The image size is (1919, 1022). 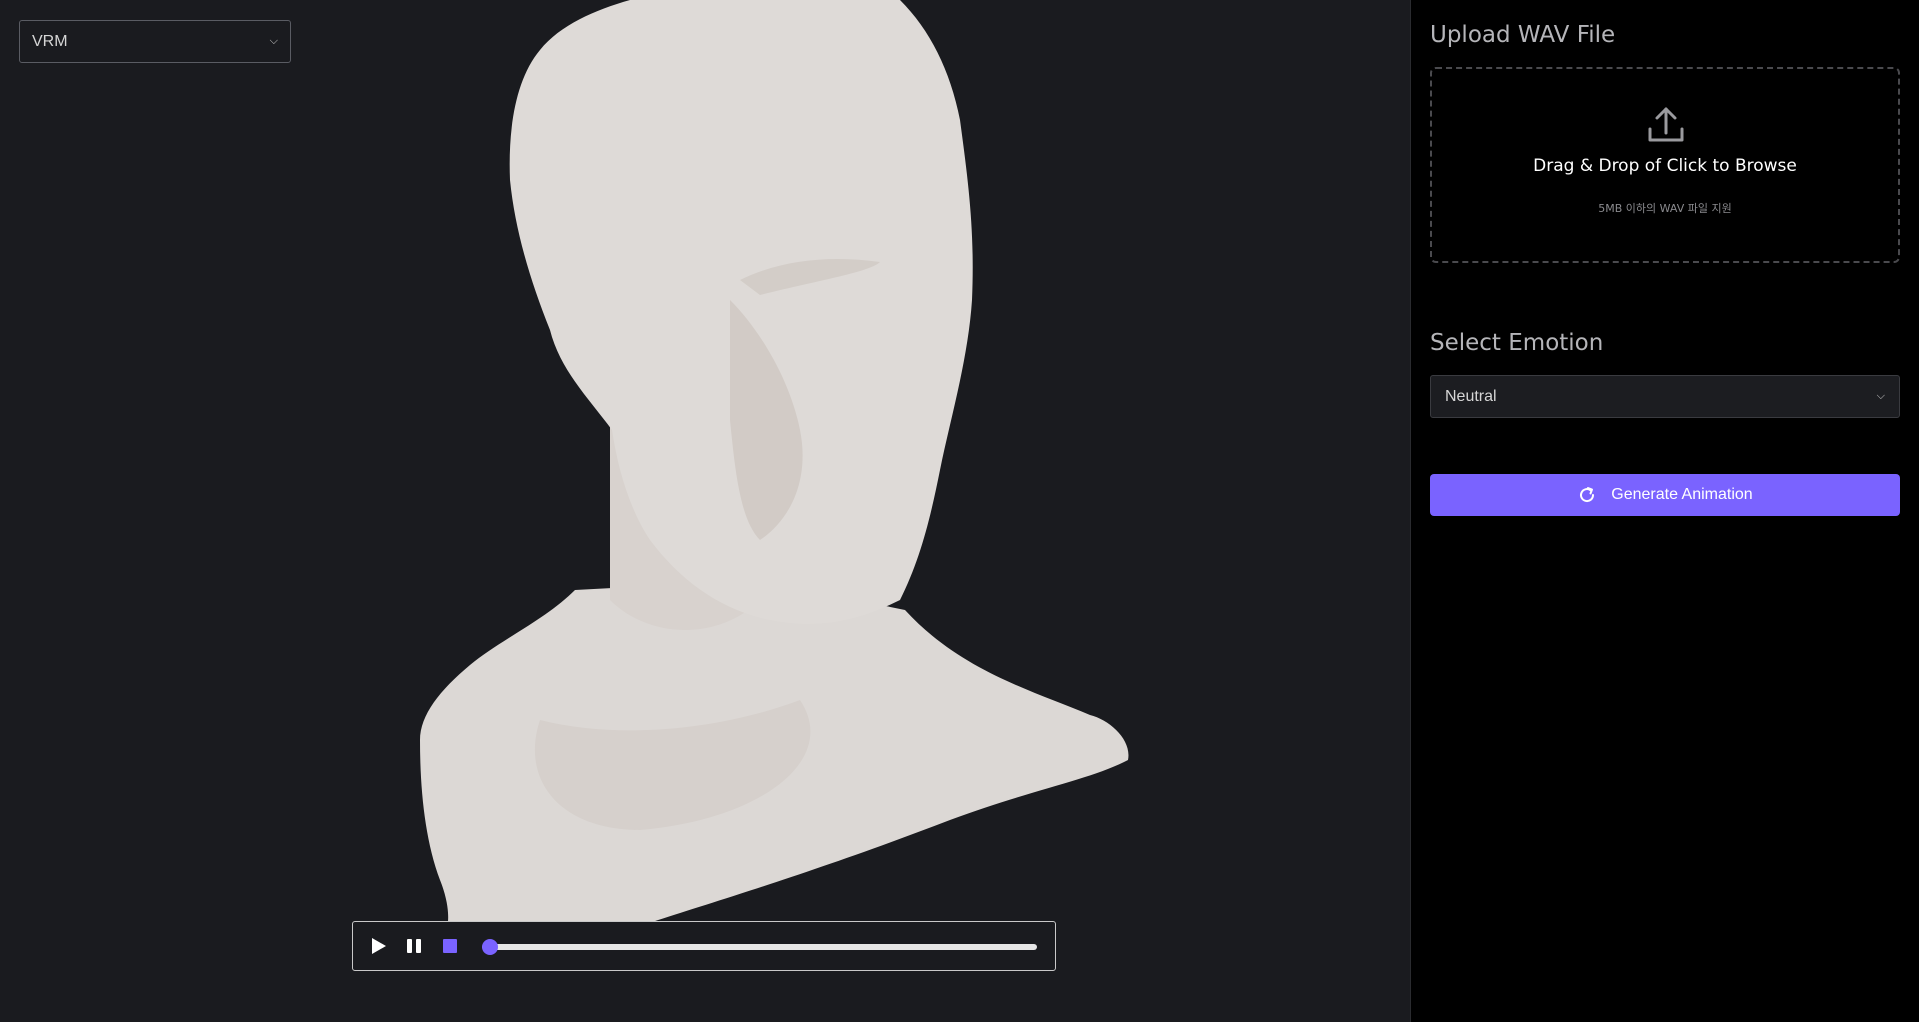 What do you see at coordinates (1682, 494) in the screenshot?
I see `generate-label: Generate Animation` at bounding box center [1682, 494].